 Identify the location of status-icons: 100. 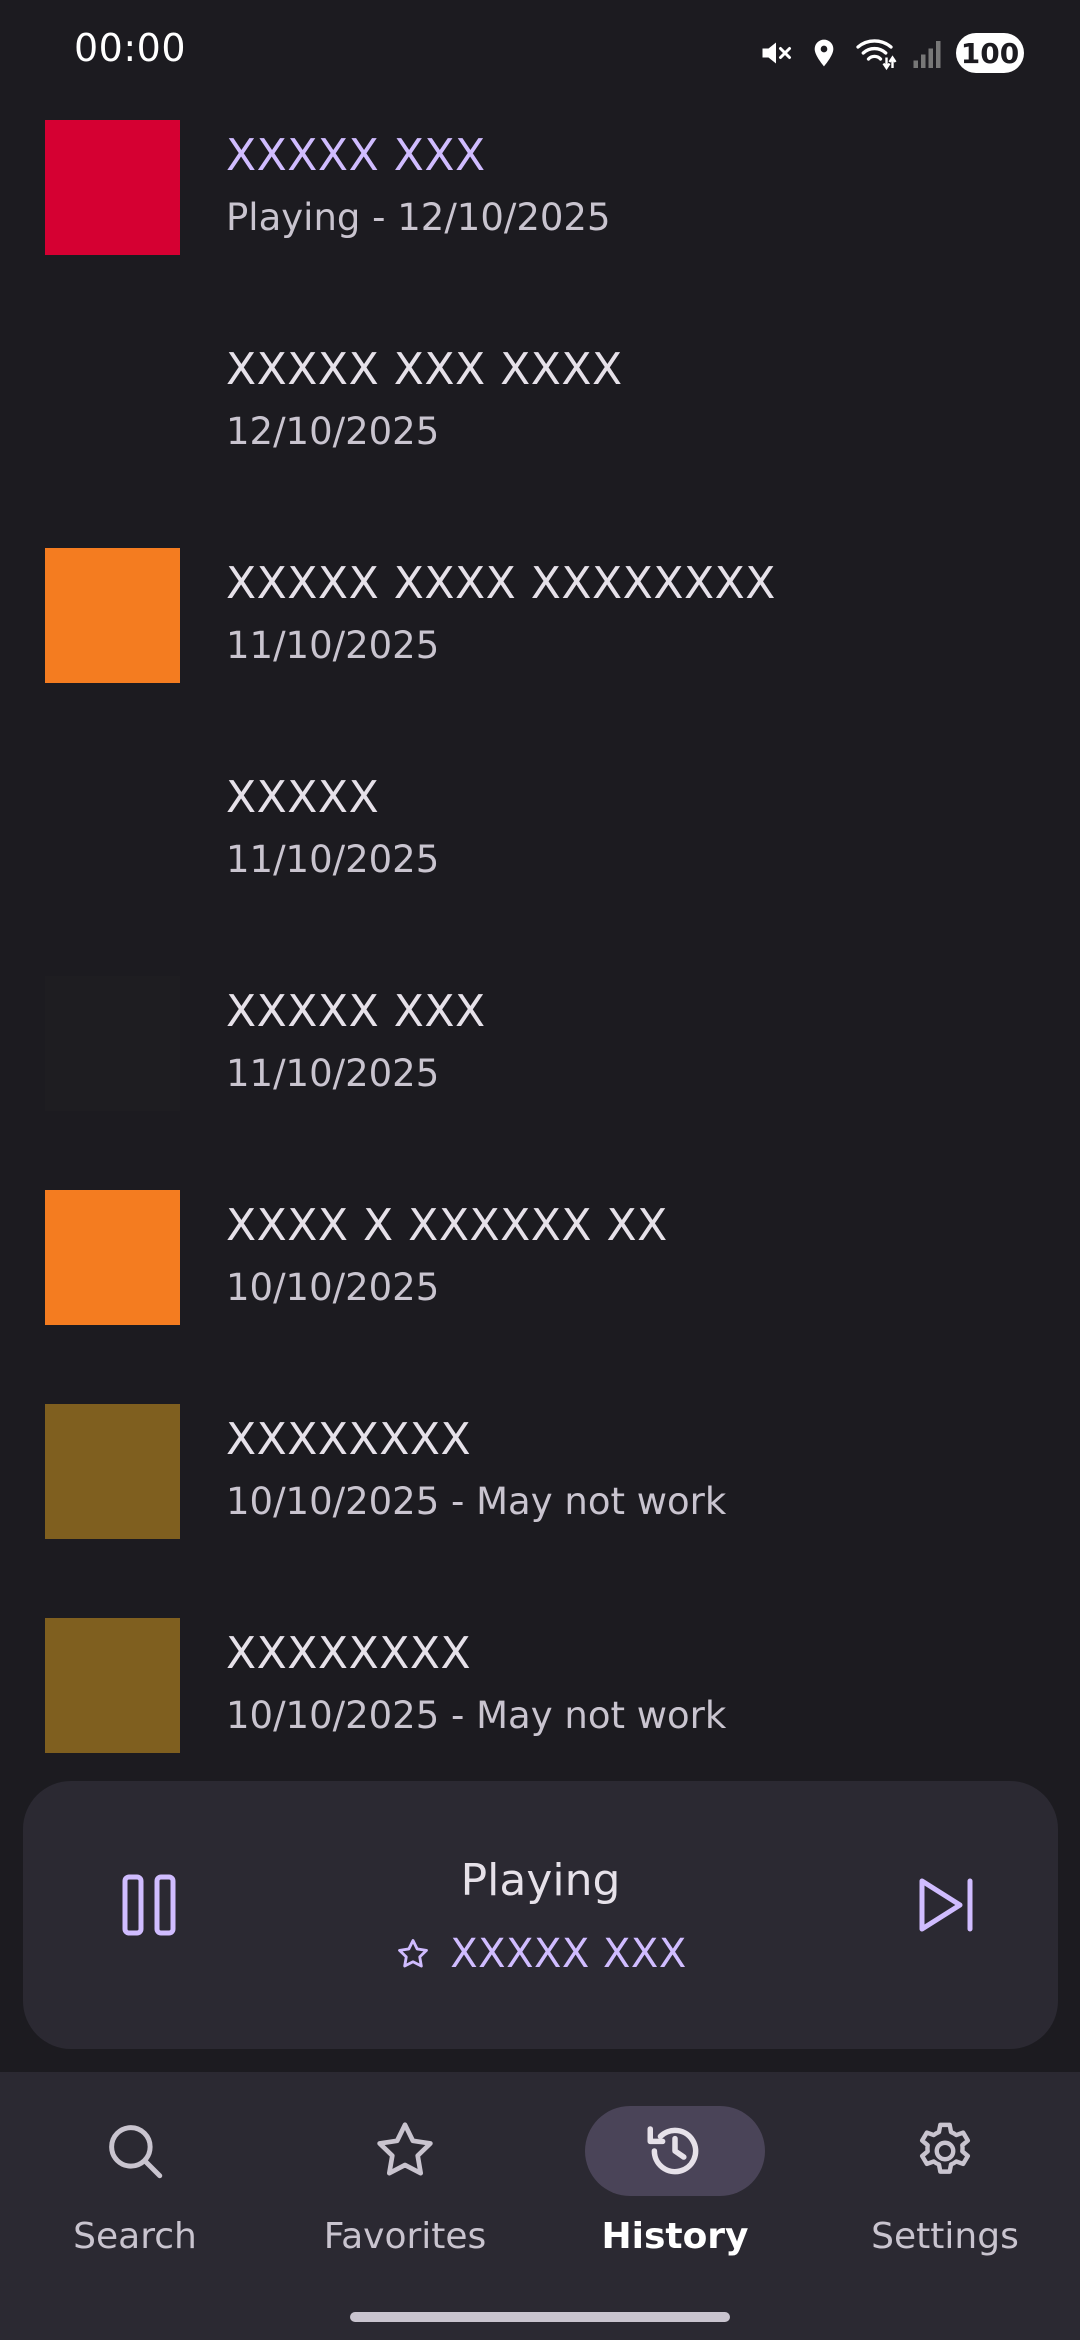
(891, 53).